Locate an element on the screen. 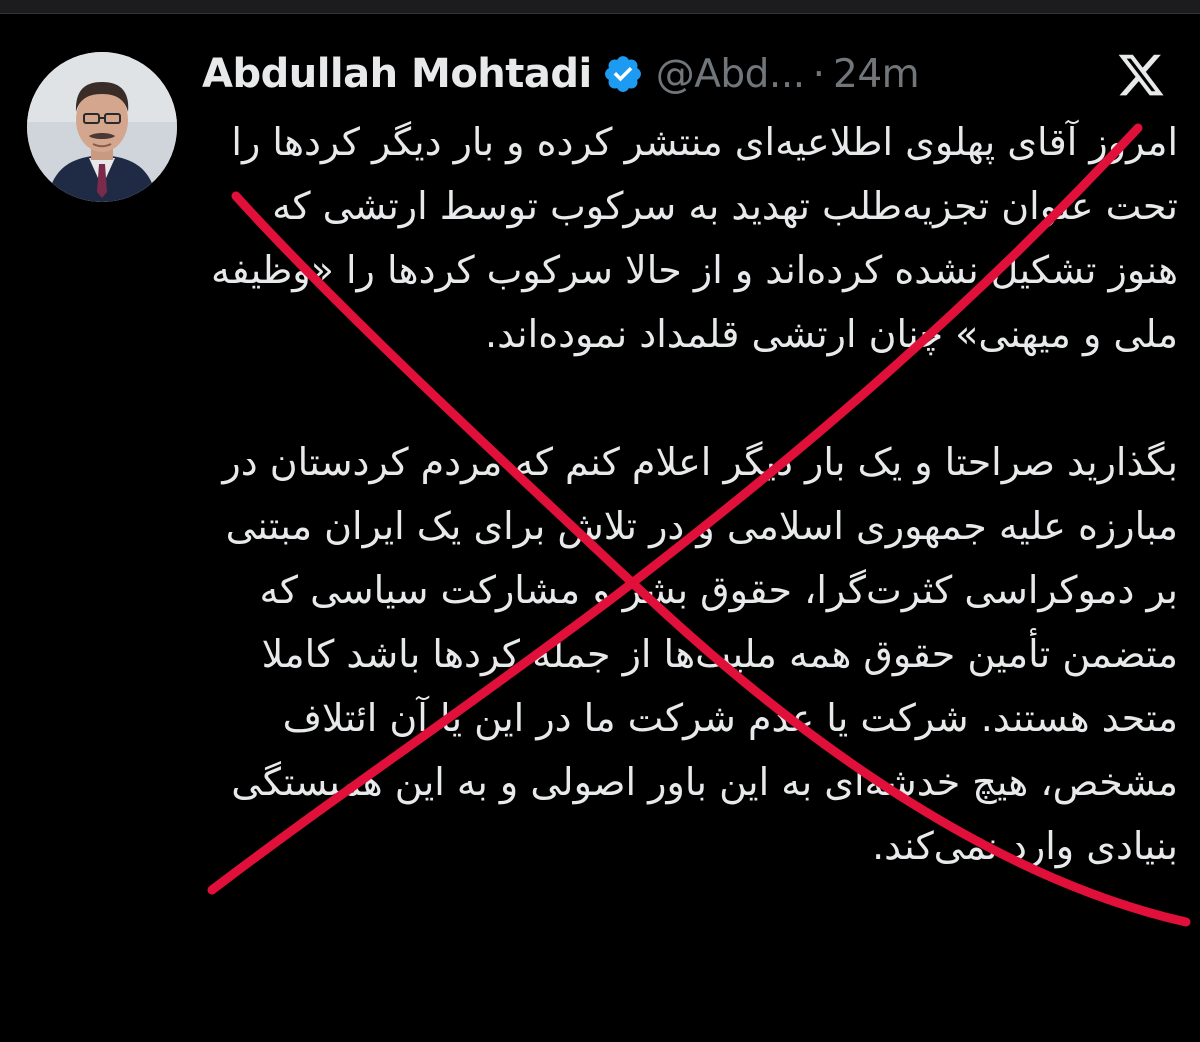 This screenshot has width=1200, height=1042. avatar is located at coordinates (102, 127).